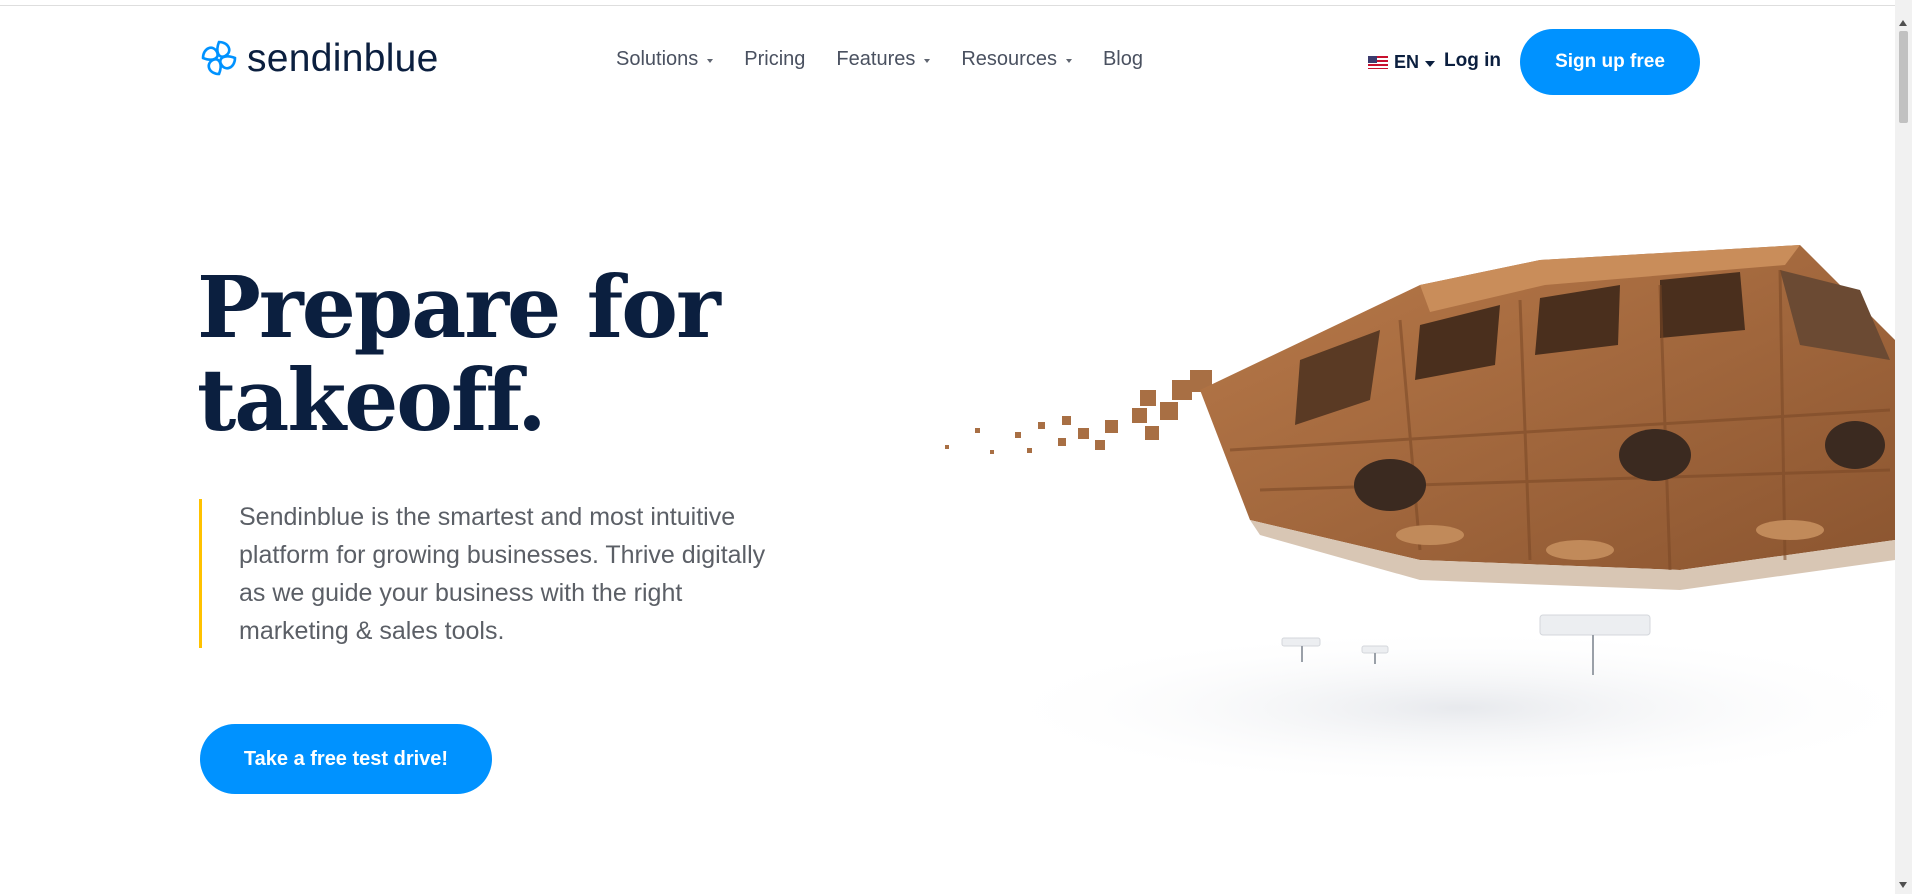 The width and height of the screenshot is (1912, 894). I want to click on brand-name: sendinblue, so click(343, 58).